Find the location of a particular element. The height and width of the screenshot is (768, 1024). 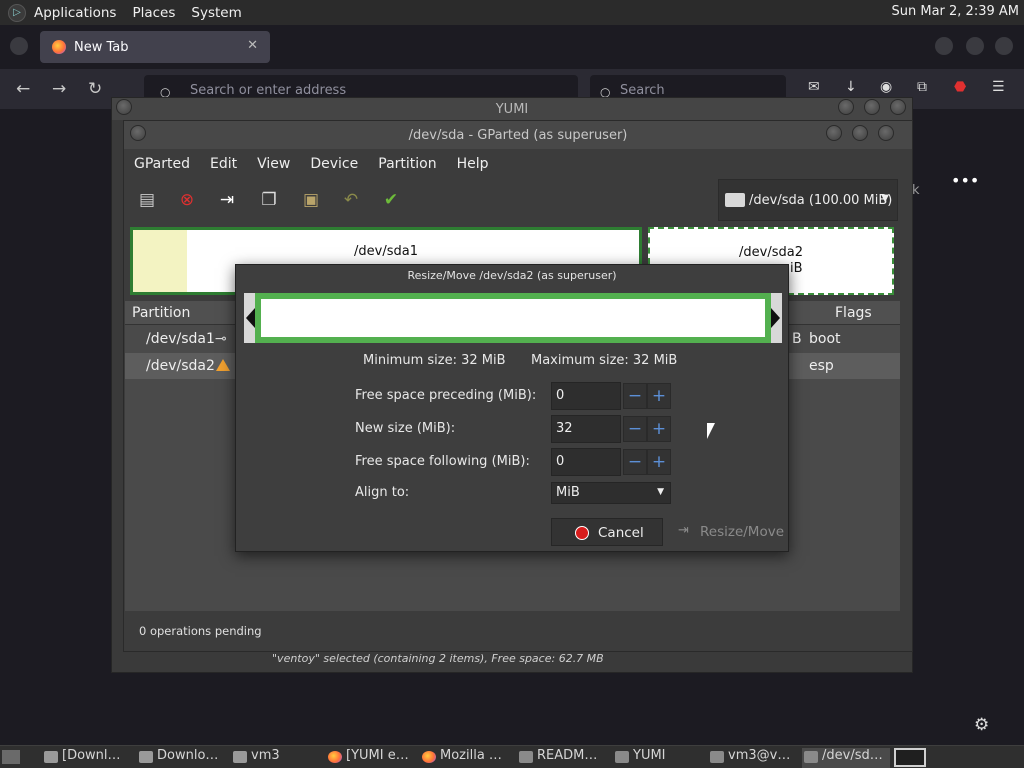

new-size-field: 32 is located at coordinates (586, 429).